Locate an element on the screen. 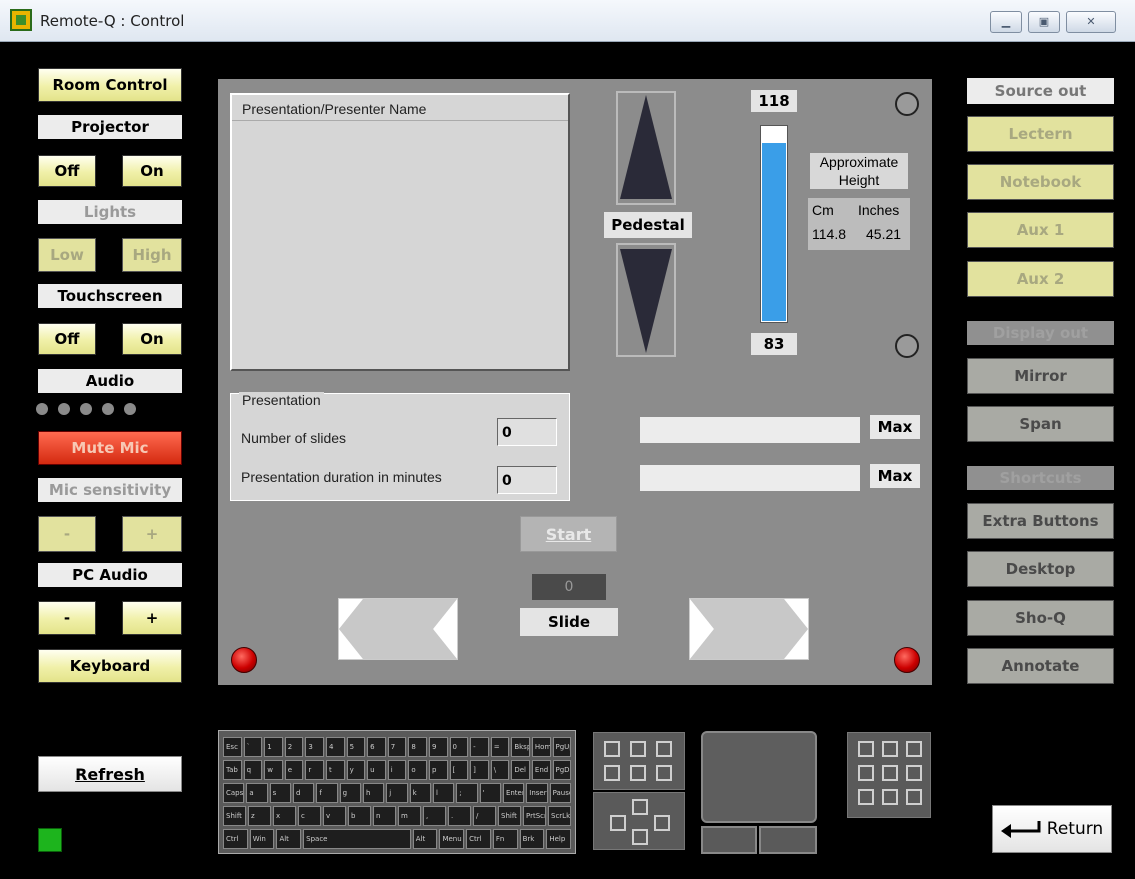 This screenshot has height=879, width=1135. mute-mic-button: Mute Mic is located at coordinates (110, 448).